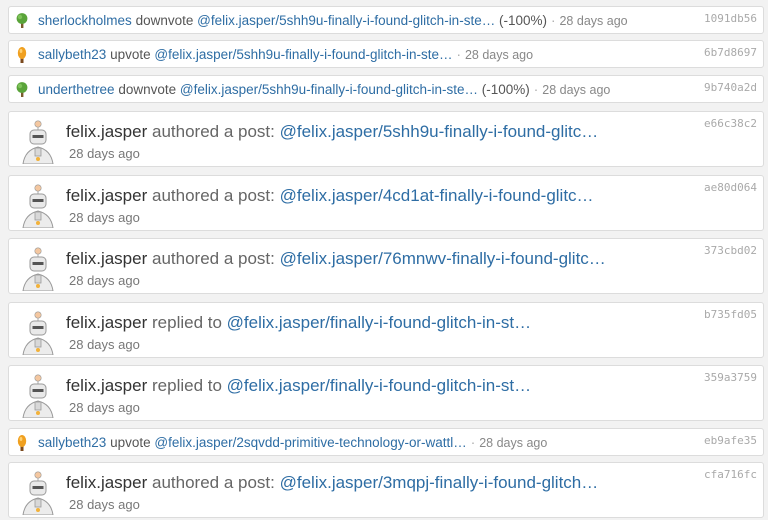 The width and height of the screenshot is (768, 520). I want to click on transaction-hash: 9b740a2d, so click(730, 87).